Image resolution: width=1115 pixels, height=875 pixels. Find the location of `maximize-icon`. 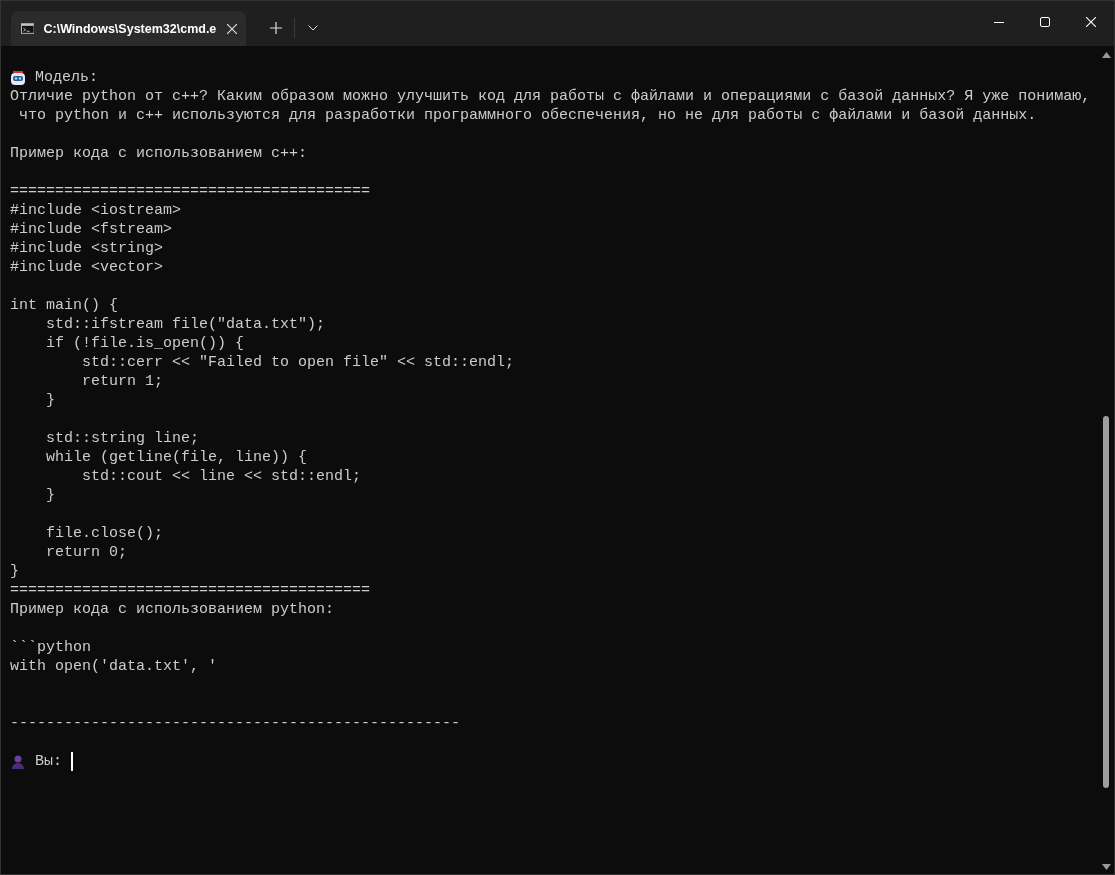

maximize-icon is located at coordinates (1045, 22).